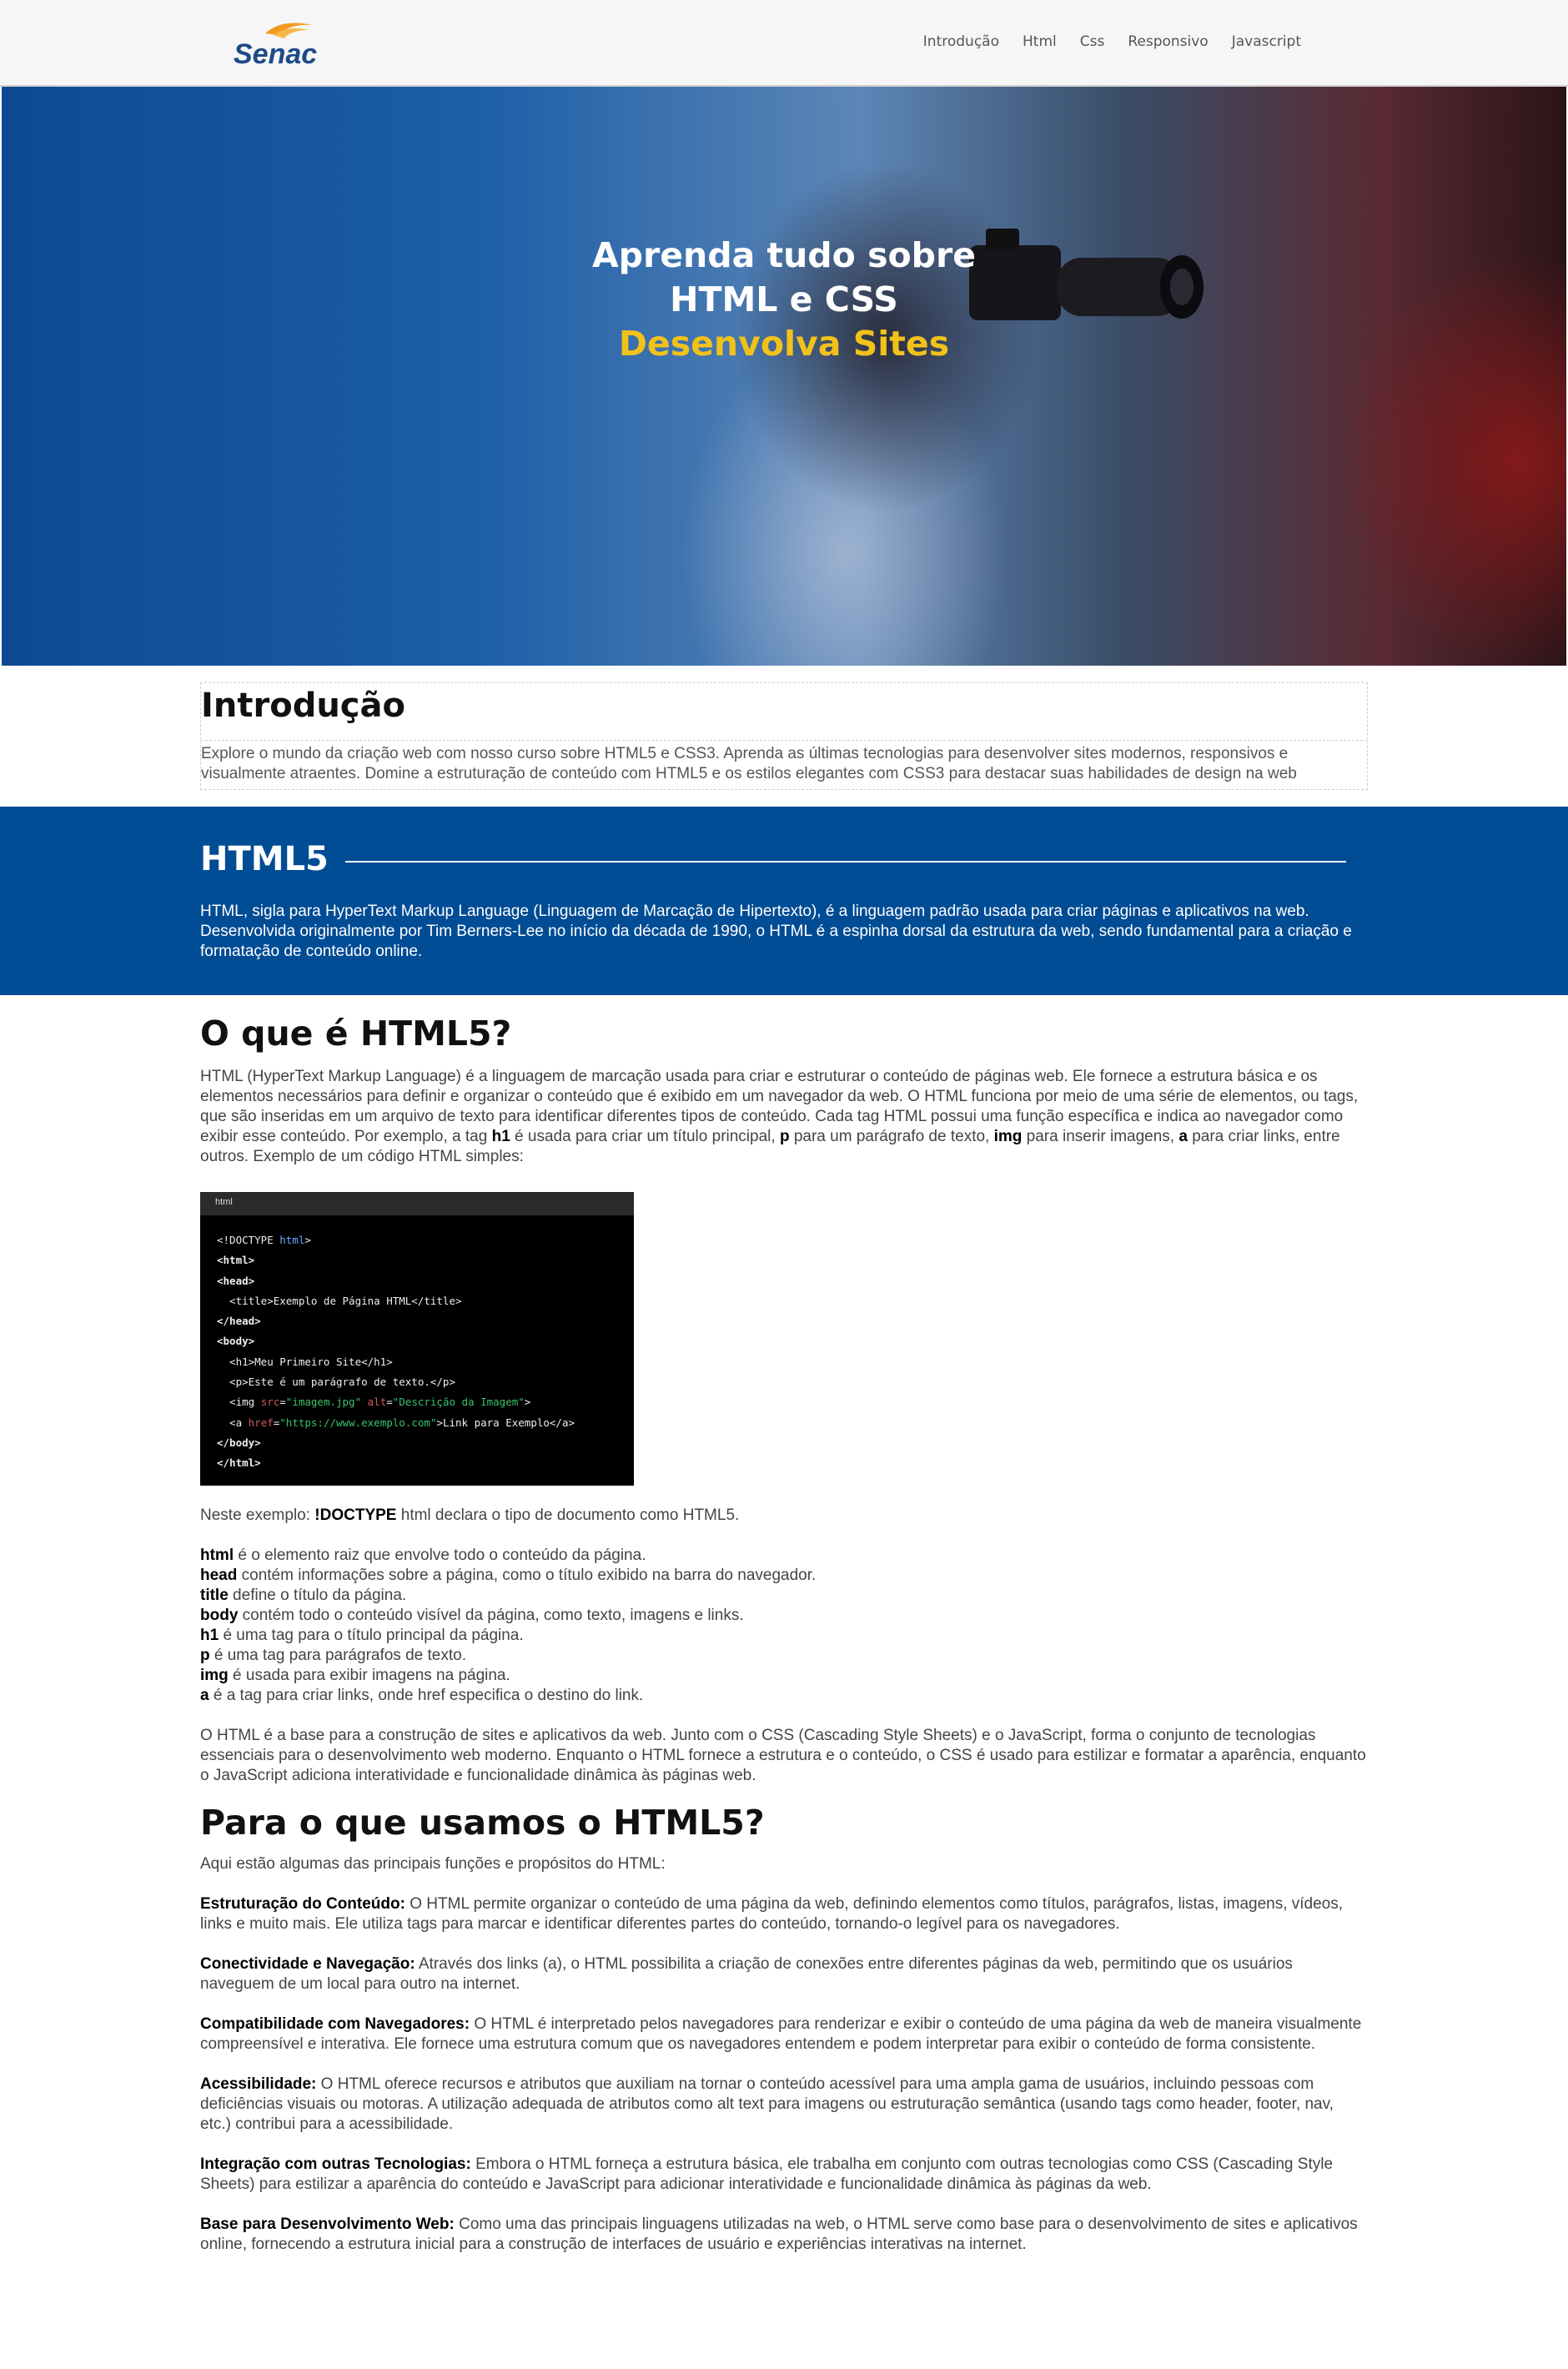 The width and height of the screenshot is (1568, 2369). What do you see at coordinates (784, 344) in the screenshot?
I see `hero-line-3: Desenvolva Sites` at bounding box center [784, 344].